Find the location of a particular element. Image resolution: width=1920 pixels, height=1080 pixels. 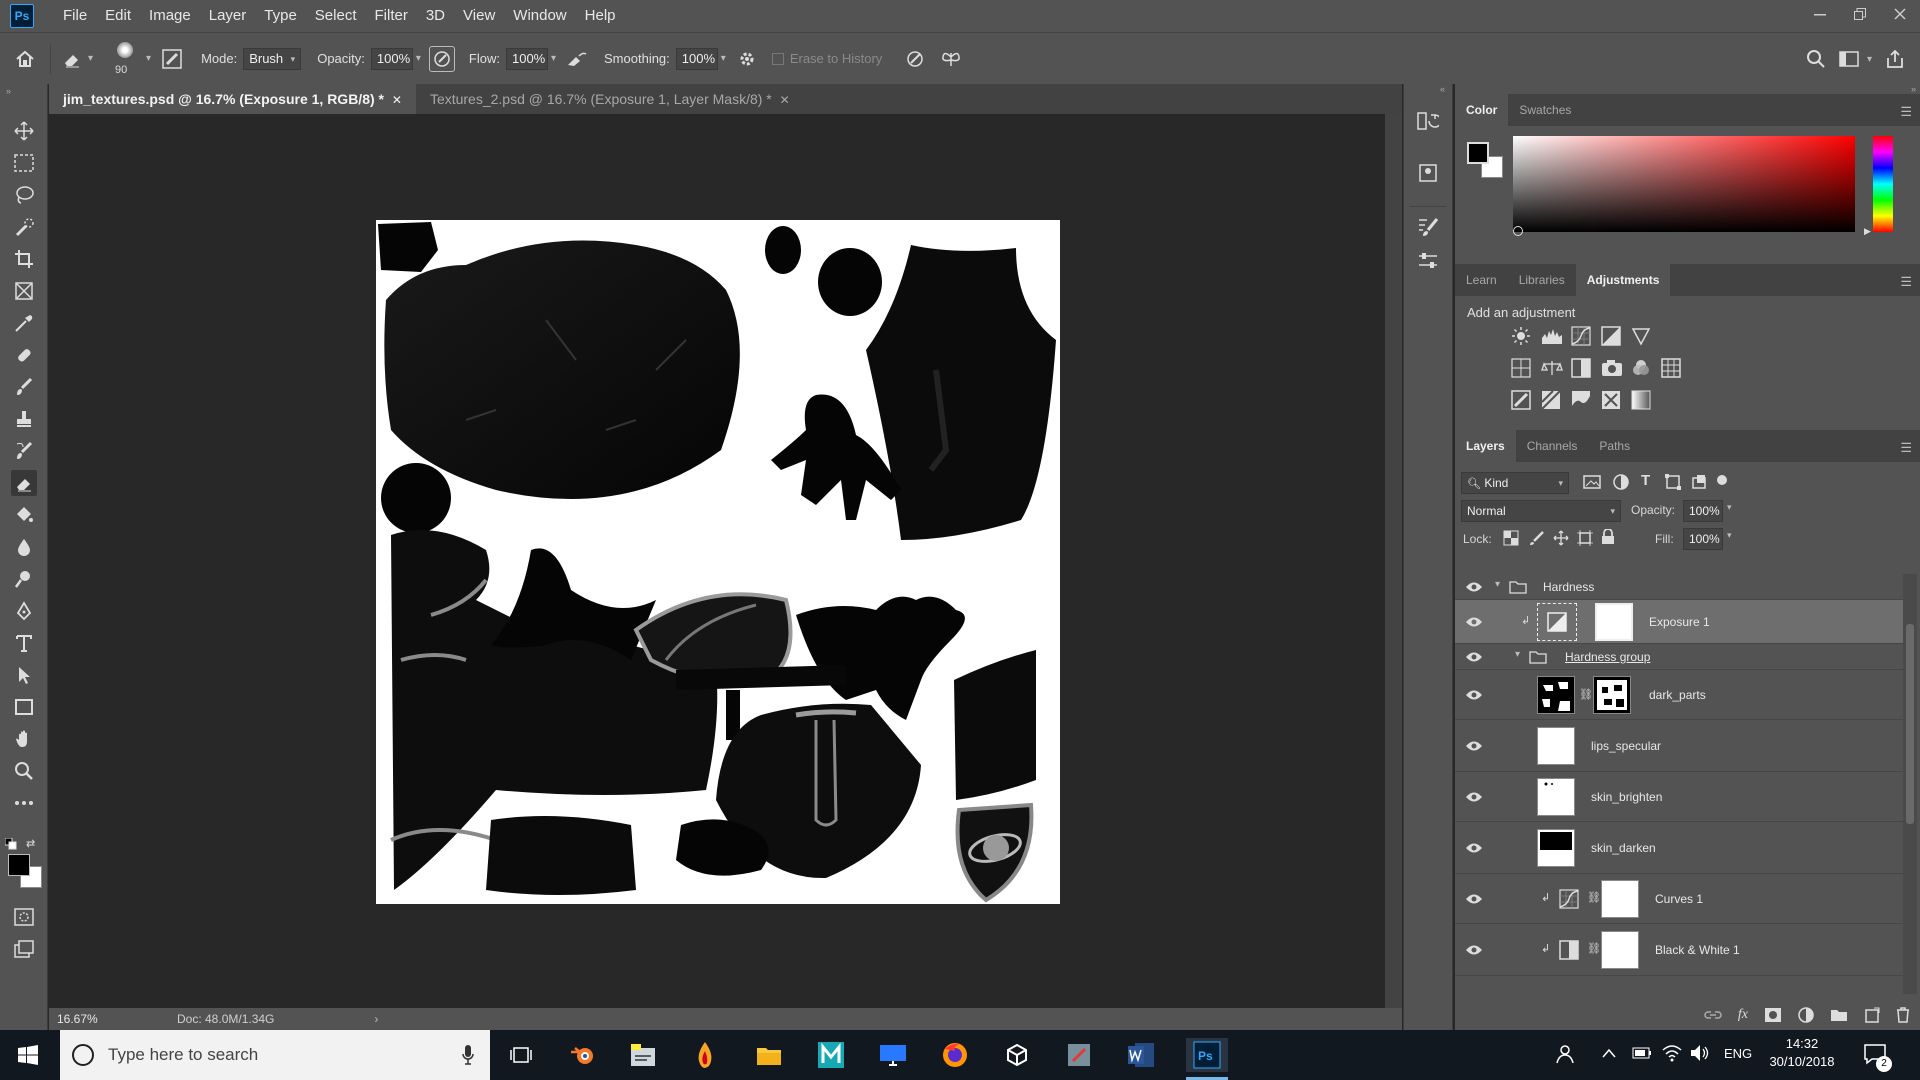

app-tool-icon is located at coordinates (1079, 1055).